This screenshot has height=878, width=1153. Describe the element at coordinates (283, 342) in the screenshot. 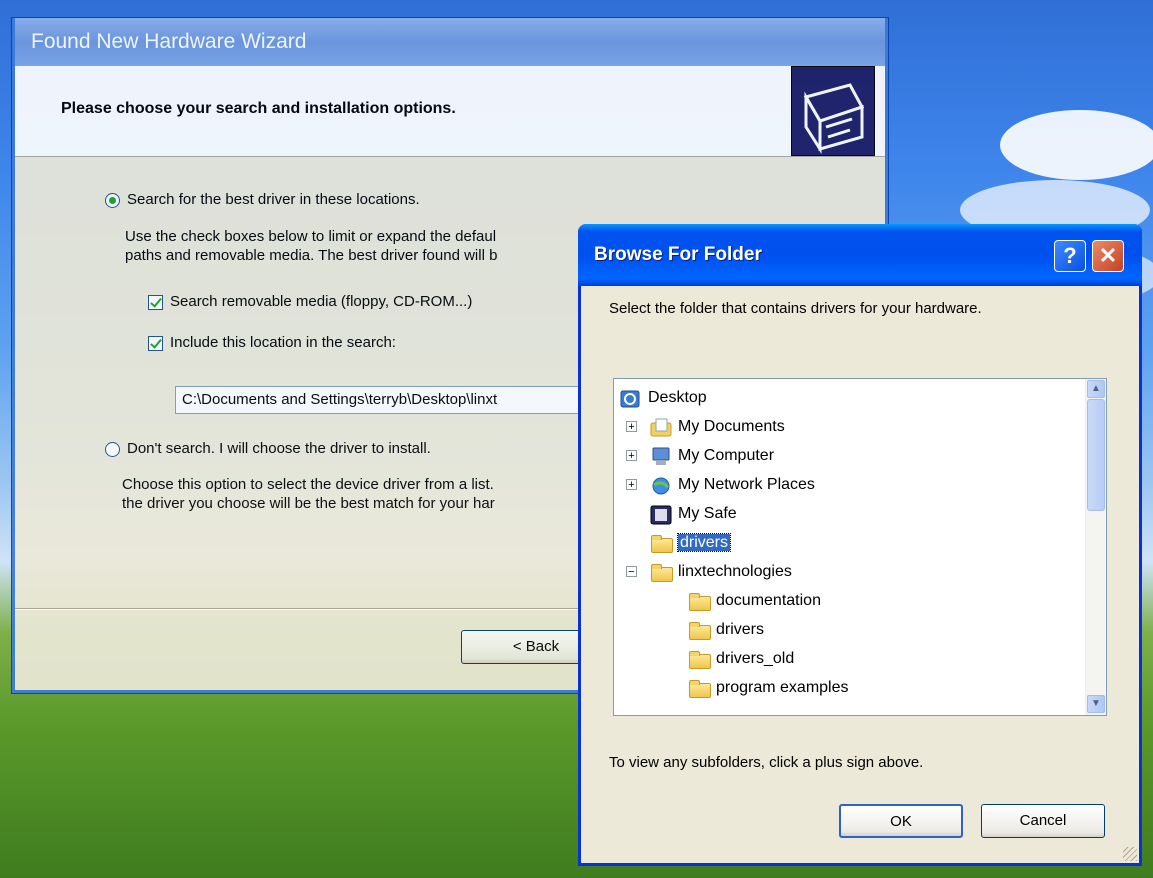

I see `include-location-label: Include this location in the search:` at that location.